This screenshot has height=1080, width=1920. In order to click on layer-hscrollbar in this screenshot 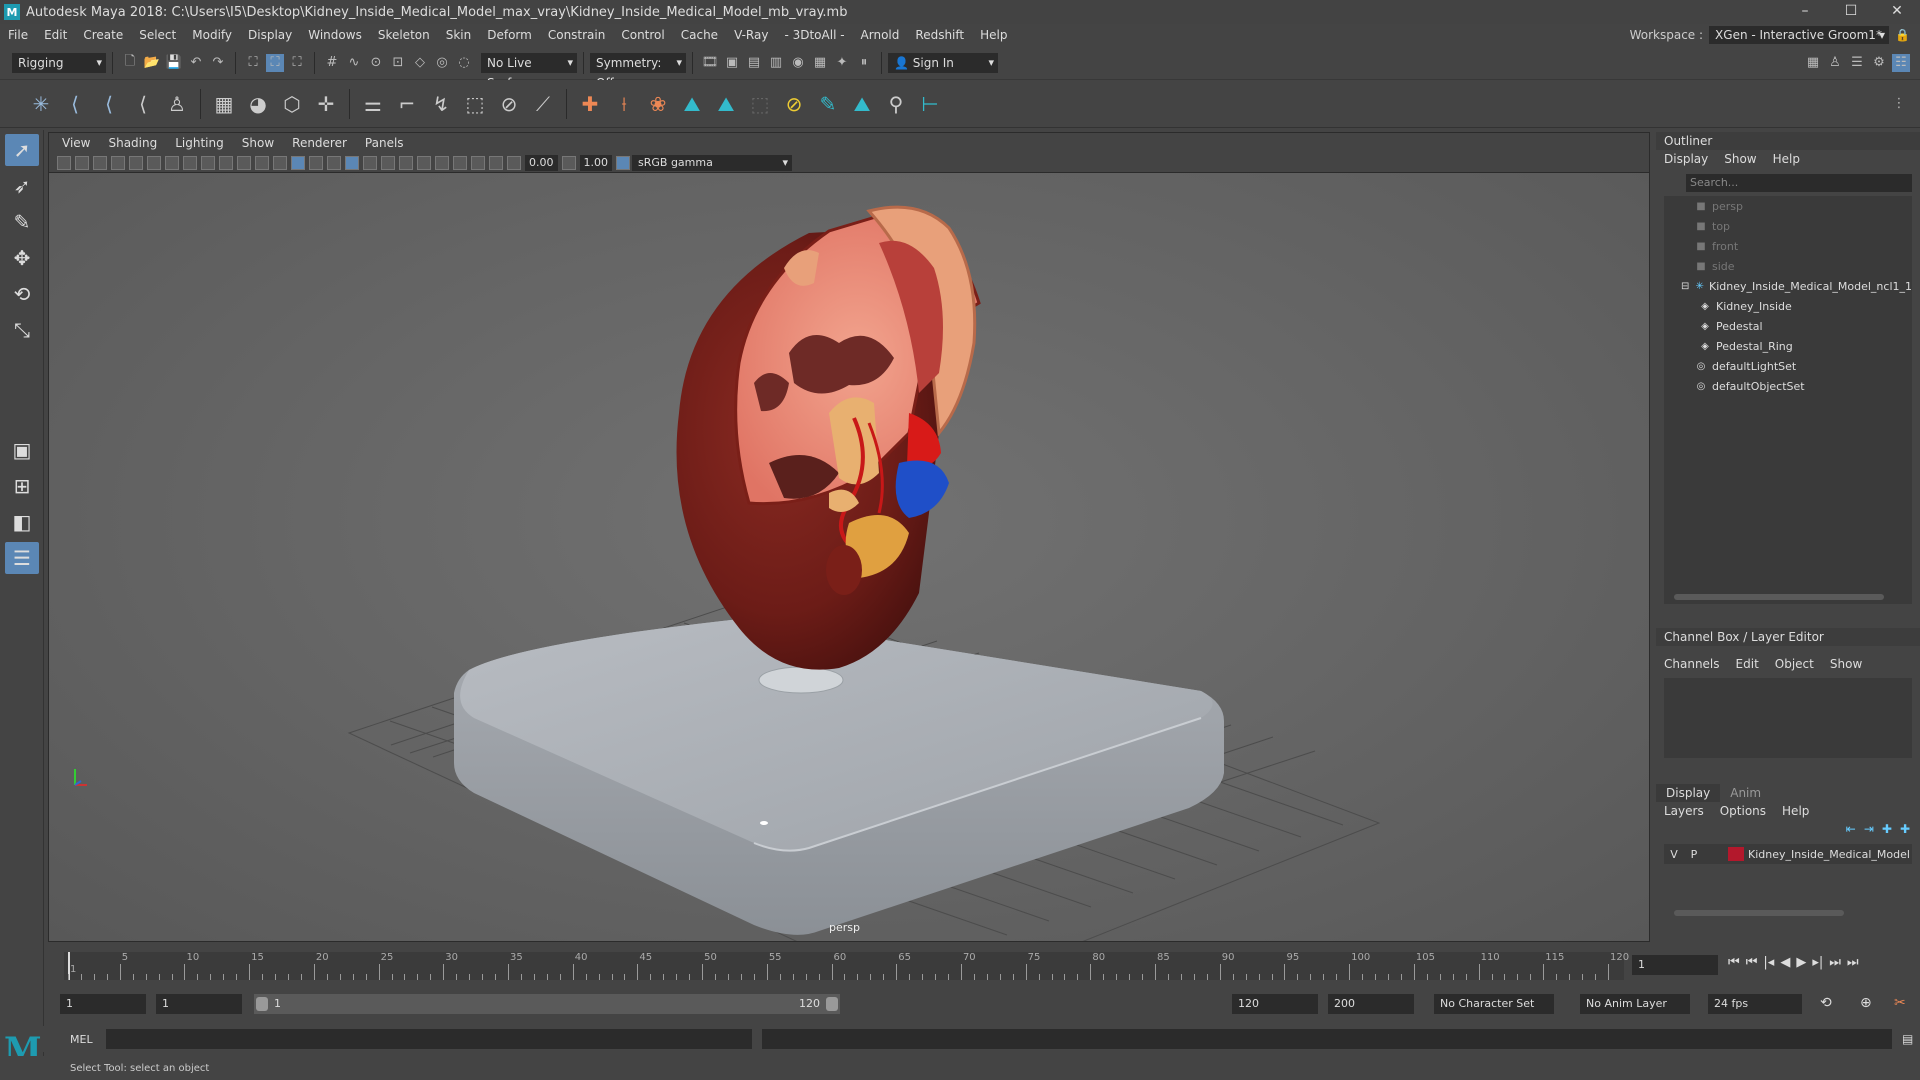, I will do `click(1759, 913)`.